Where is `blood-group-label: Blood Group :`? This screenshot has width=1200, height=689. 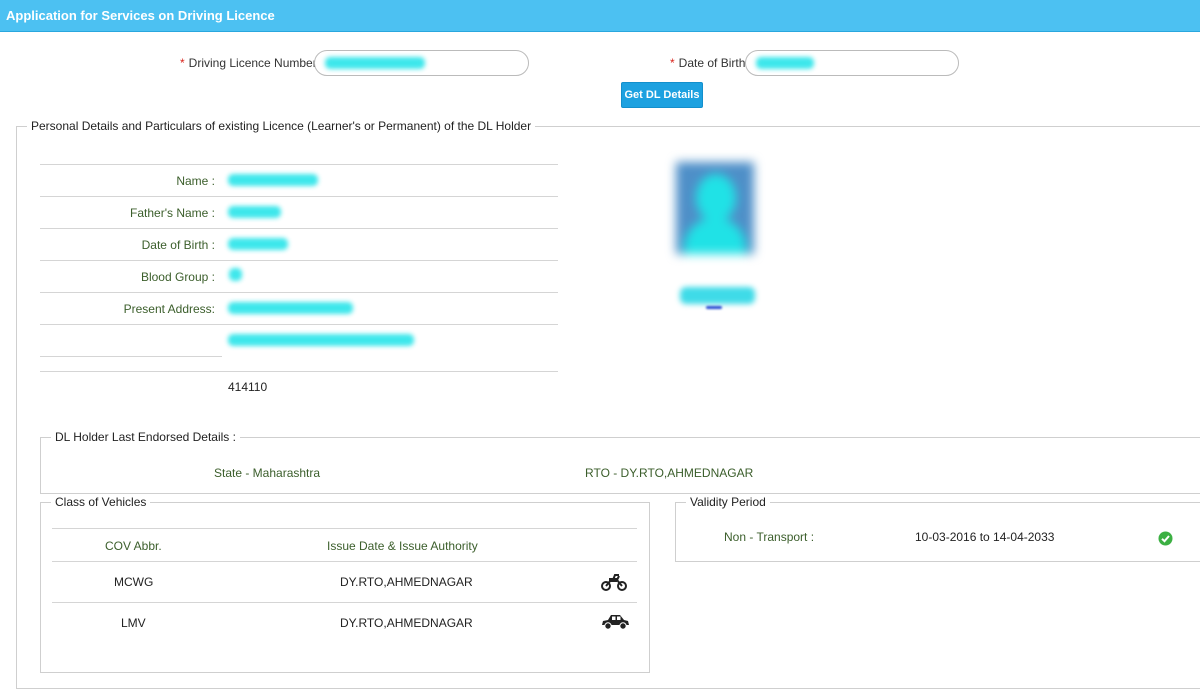
blood-group-label: Blood Group : is located at coordinates (177, 277).